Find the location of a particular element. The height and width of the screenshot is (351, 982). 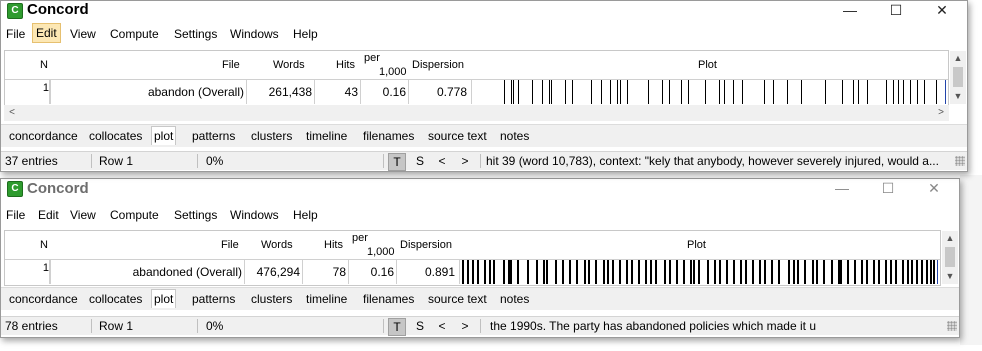

maximize-button: ☐ is located at coordinates (896, 10).